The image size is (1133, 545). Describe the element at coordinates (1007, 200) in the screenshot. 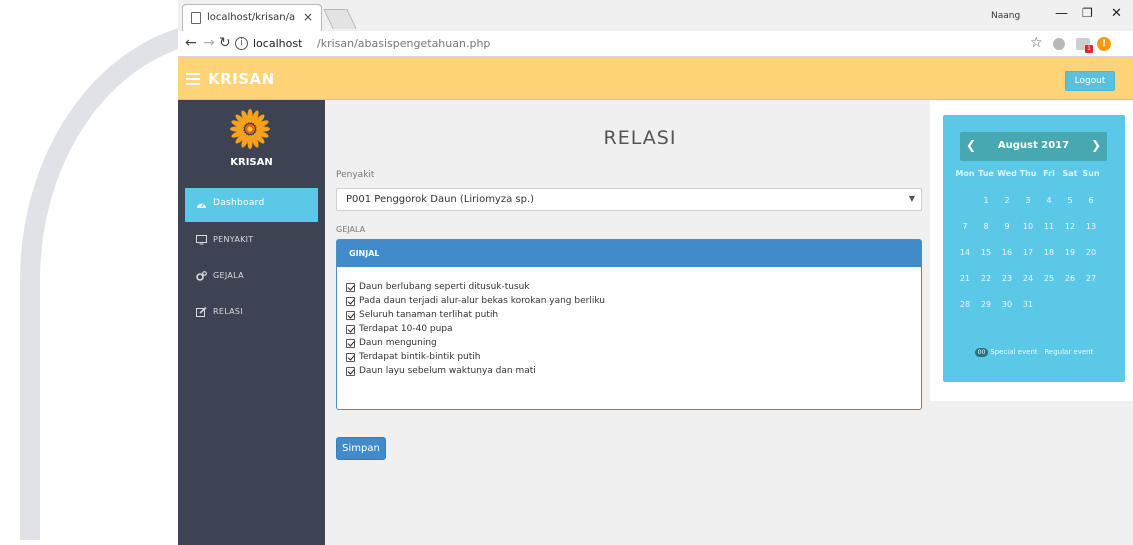

I see `calendar-day: 2` at that location.